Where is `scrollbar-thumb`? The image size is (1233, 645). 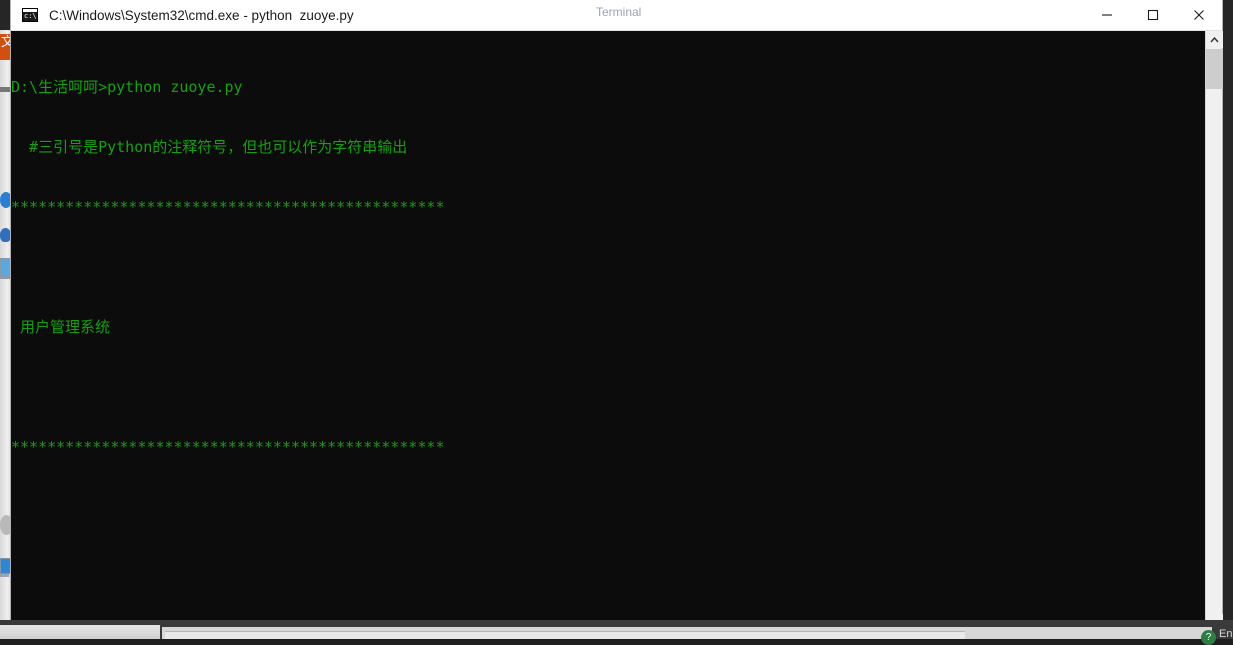 scrollbar-thumb is located at coordinates (1214, 69).